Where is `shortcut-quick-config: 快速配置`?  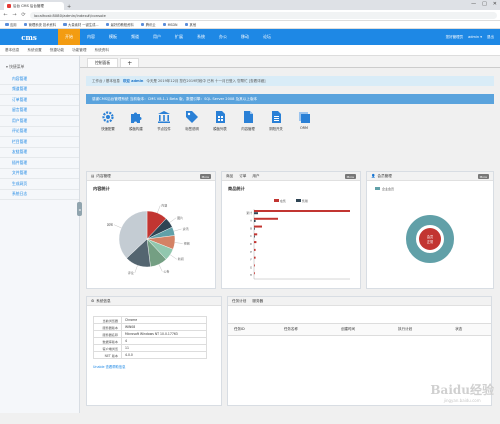
shortcut-quick-config: 快速配置 is located at coordinates (108, 120).